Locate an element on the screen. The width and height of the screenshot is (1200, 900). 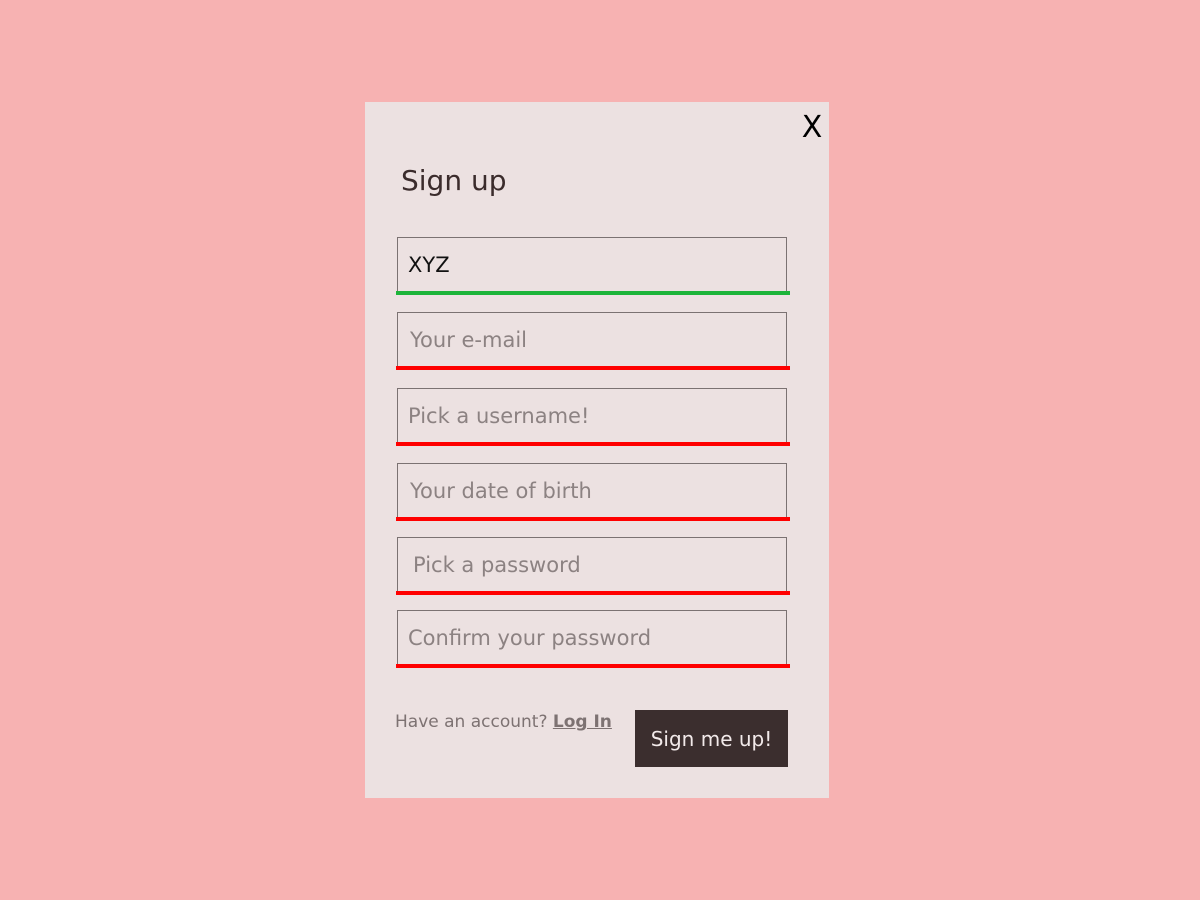
name-field-container is located at coordinates (593, 266).